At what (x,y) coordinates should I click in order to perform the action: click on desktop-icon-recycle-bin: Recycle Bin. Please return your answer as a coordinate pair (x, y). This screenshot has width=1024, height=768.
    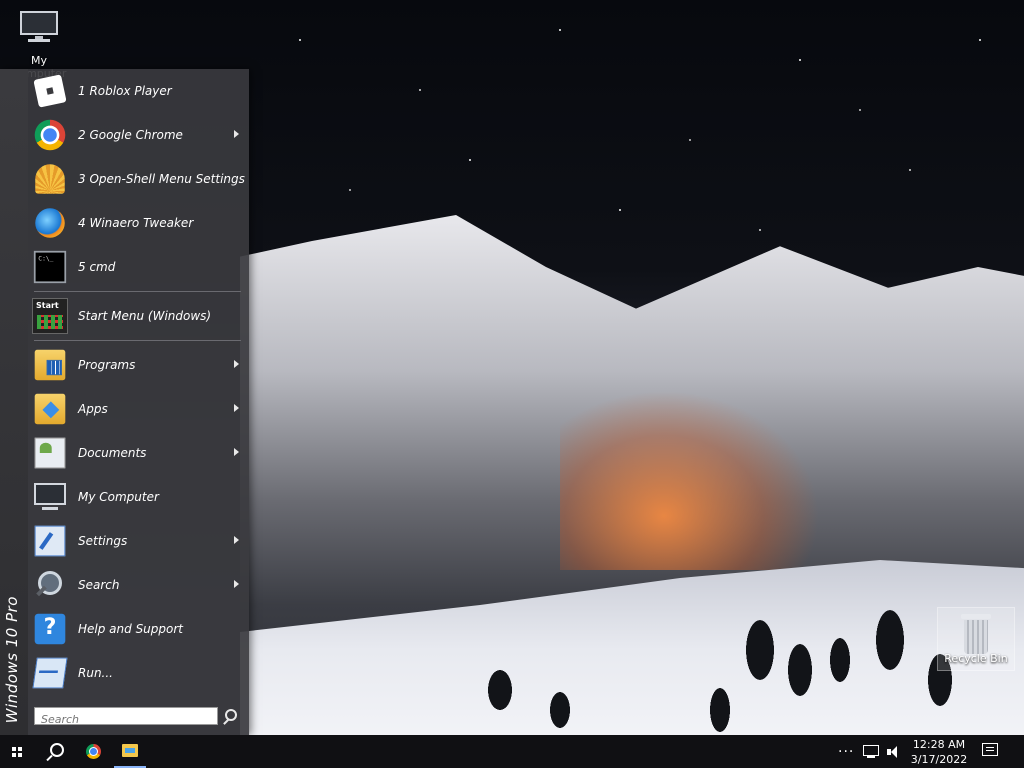
    Looking at the image, I should click on (976, 639).